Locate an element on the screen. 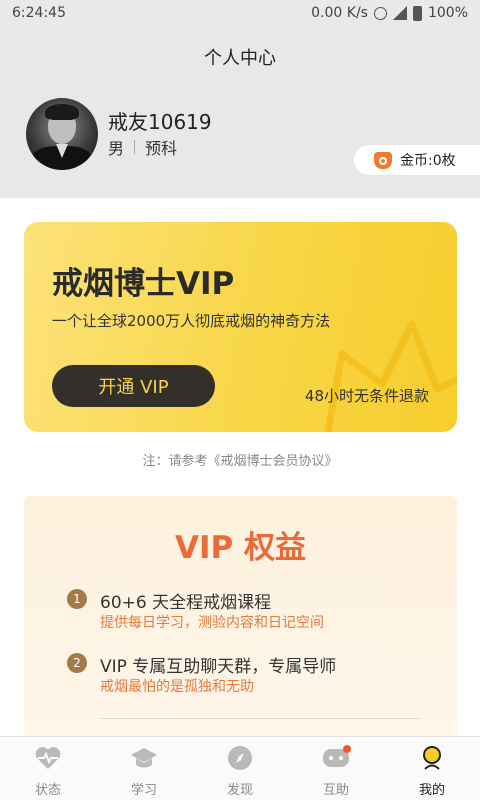  tab-discover: 发现 is located at coordinates (240, 768).